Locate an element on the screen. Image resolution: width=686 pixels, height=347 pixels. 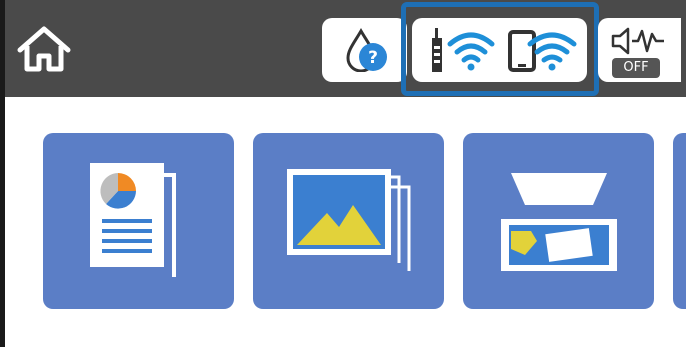
quiet-mode-icon is located at coordinates (637, 41).